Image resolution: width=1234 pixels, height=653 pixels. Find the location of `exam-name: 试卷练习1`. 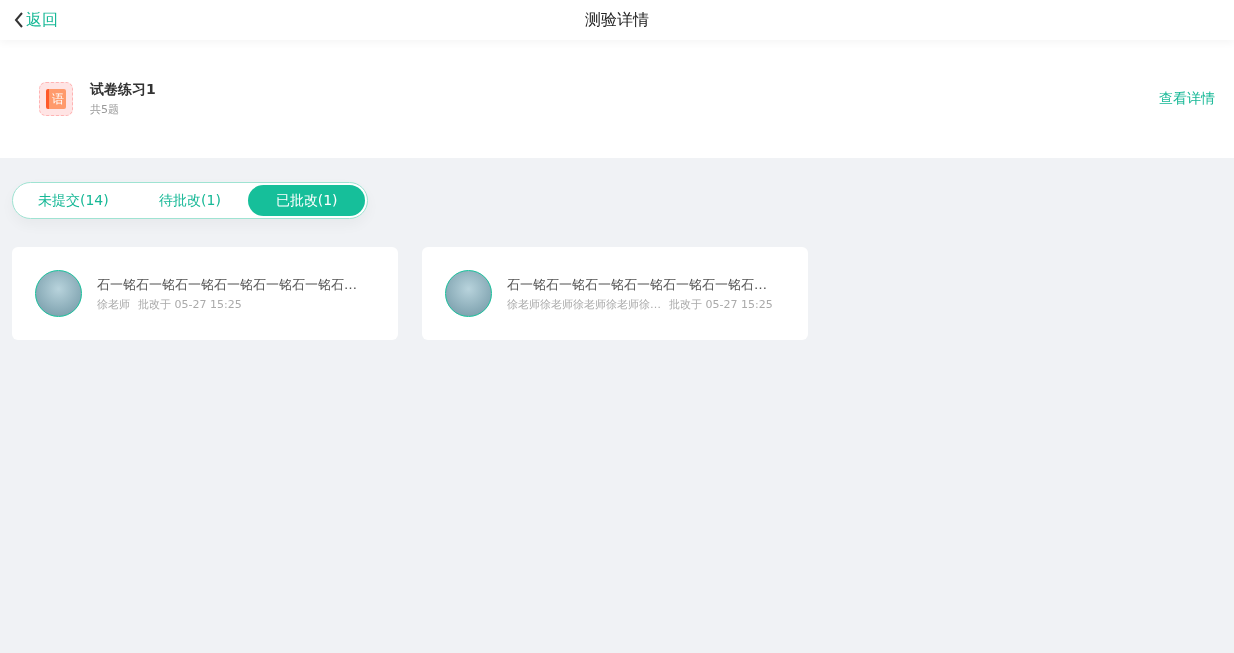

exam-name: 试卷练习1 is located at coordinates (123, 90).